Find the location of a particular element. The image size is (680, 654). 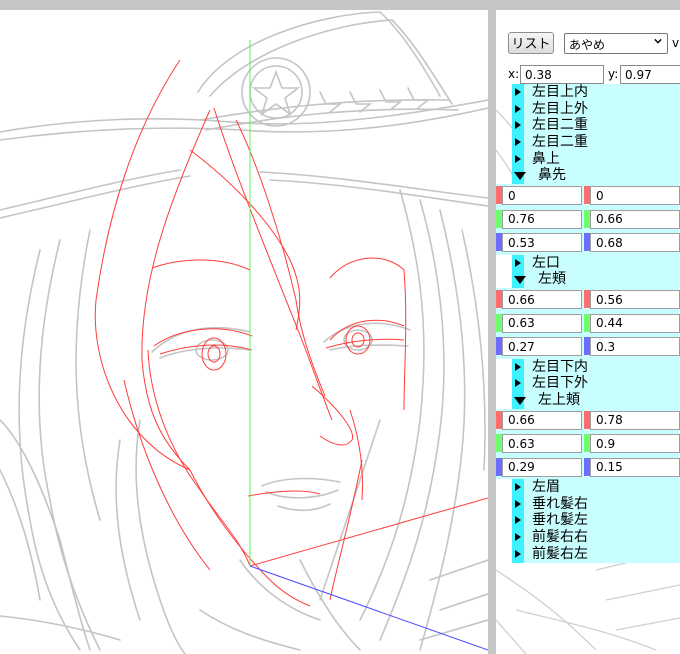

upper-cheek-z-a-input is located at coordinates (542, 467).